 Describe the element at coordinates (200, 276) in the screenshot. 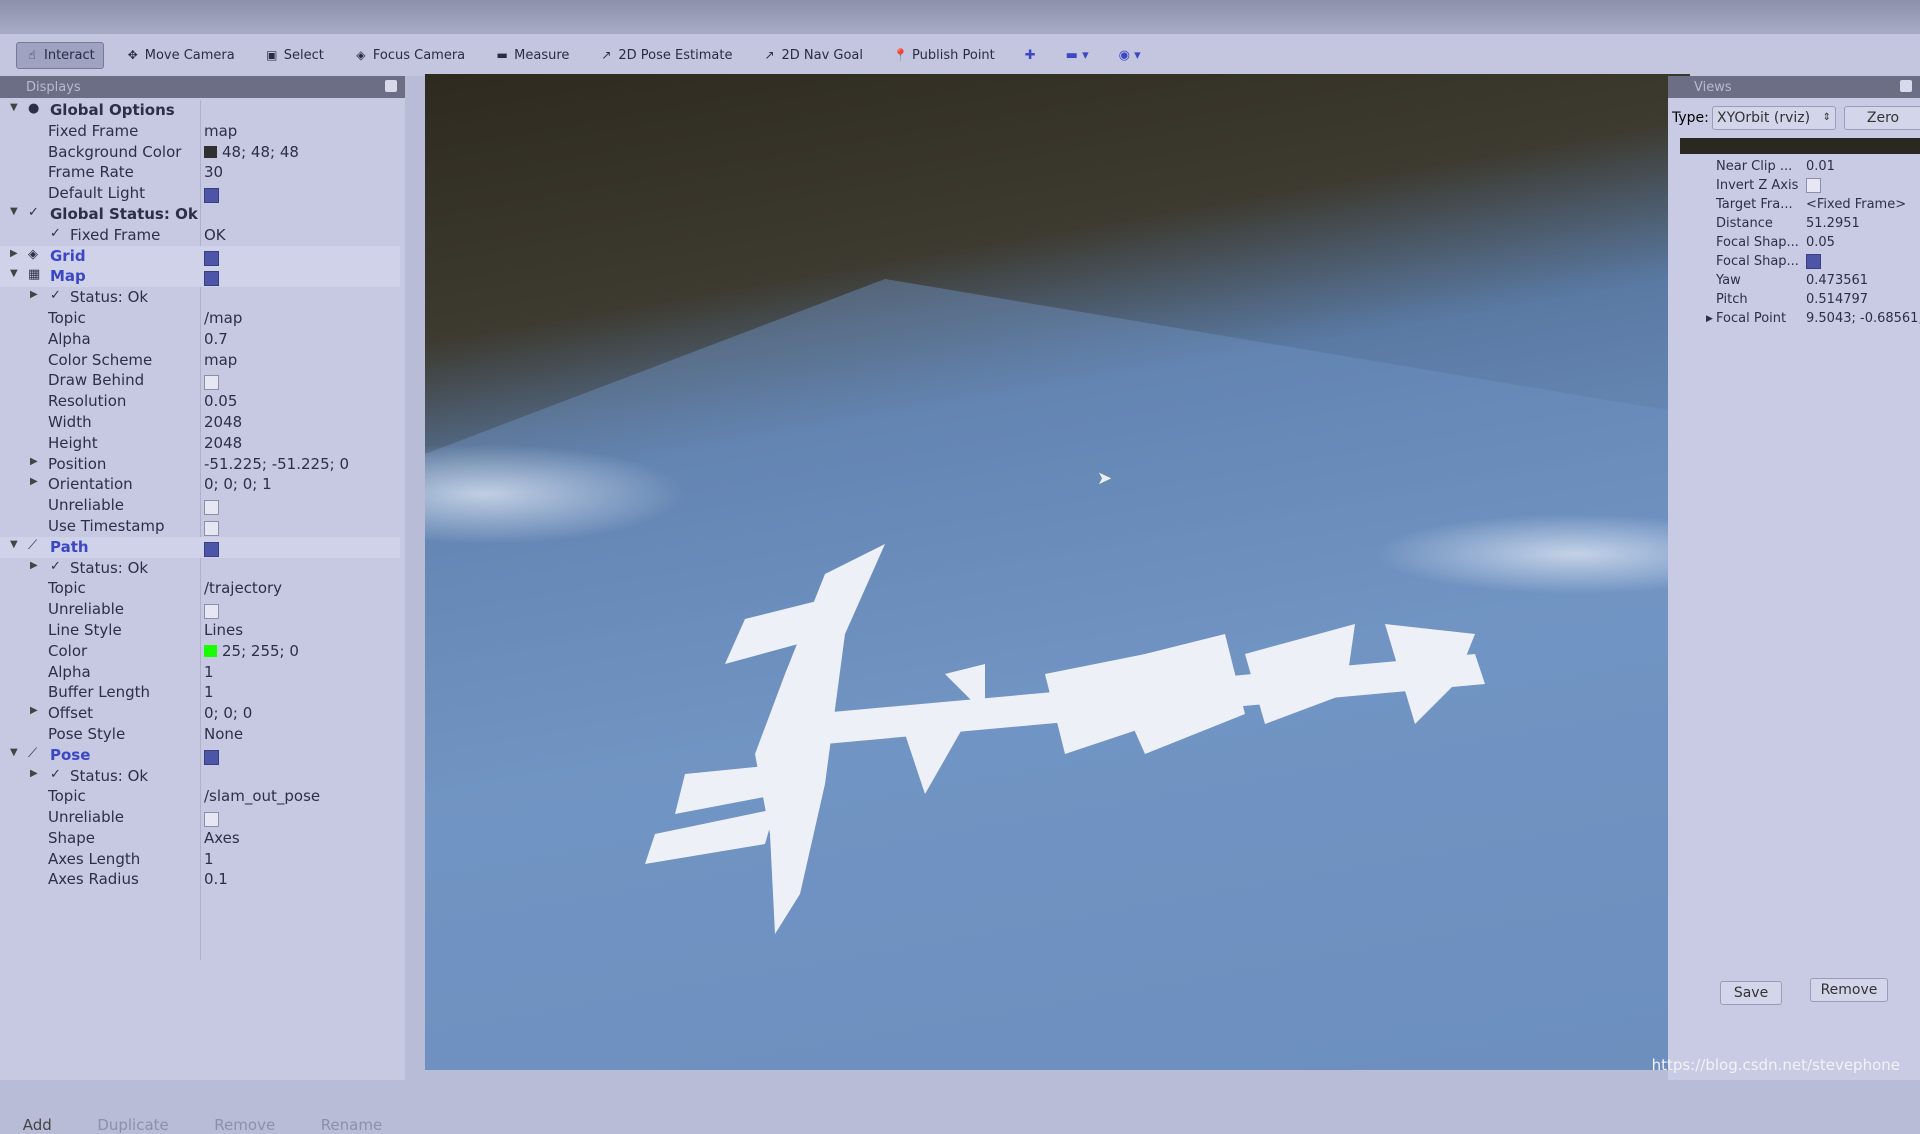

I see `display-row: ▼▦Map` at that location.